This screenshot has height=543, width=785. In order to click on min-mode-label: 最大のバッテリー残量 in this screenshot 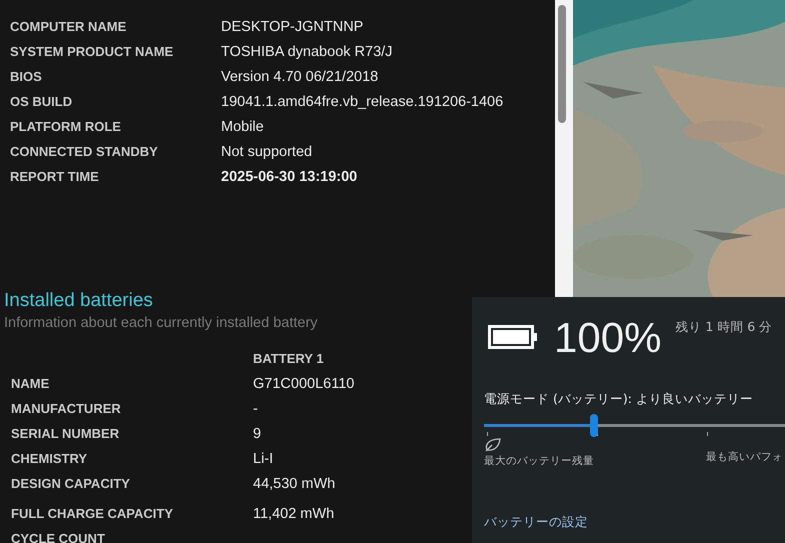, I will do `click(539, 461)`.